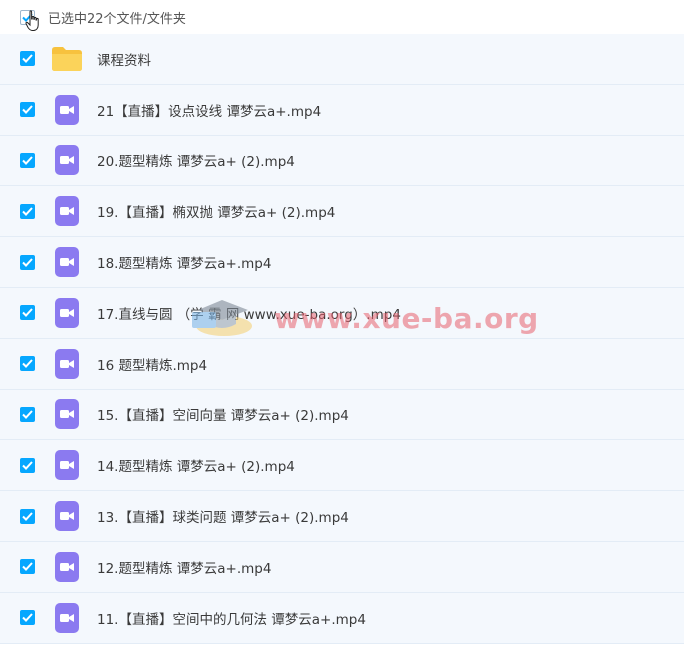 This screenshot has width=684, height=657. What do you see at coordinates (342, 17) in the screenshot?
I see `selection-header: 已选中22个文件/文件夹` at bounding box center [342, 17].